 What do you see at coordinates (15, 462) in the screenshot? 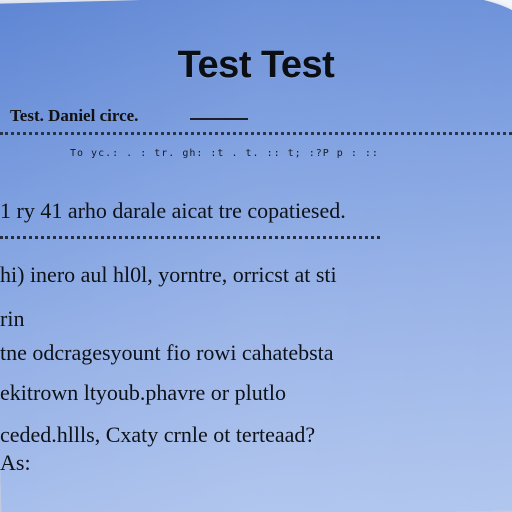
I see `body-line: As:` at bounding box center [15, 462].